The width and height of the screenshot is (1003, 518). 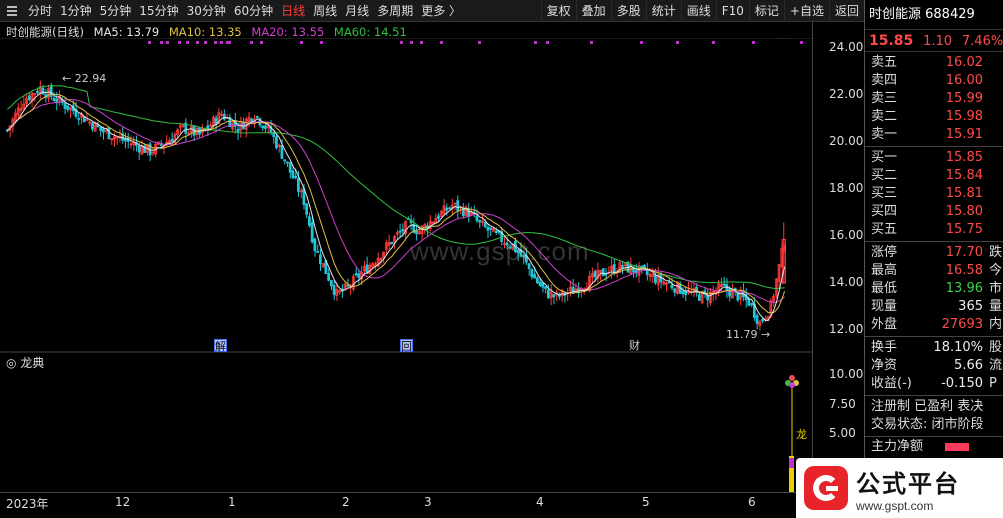 I want to click on tab-10: 更多 〉, so click(x=441, y=11).